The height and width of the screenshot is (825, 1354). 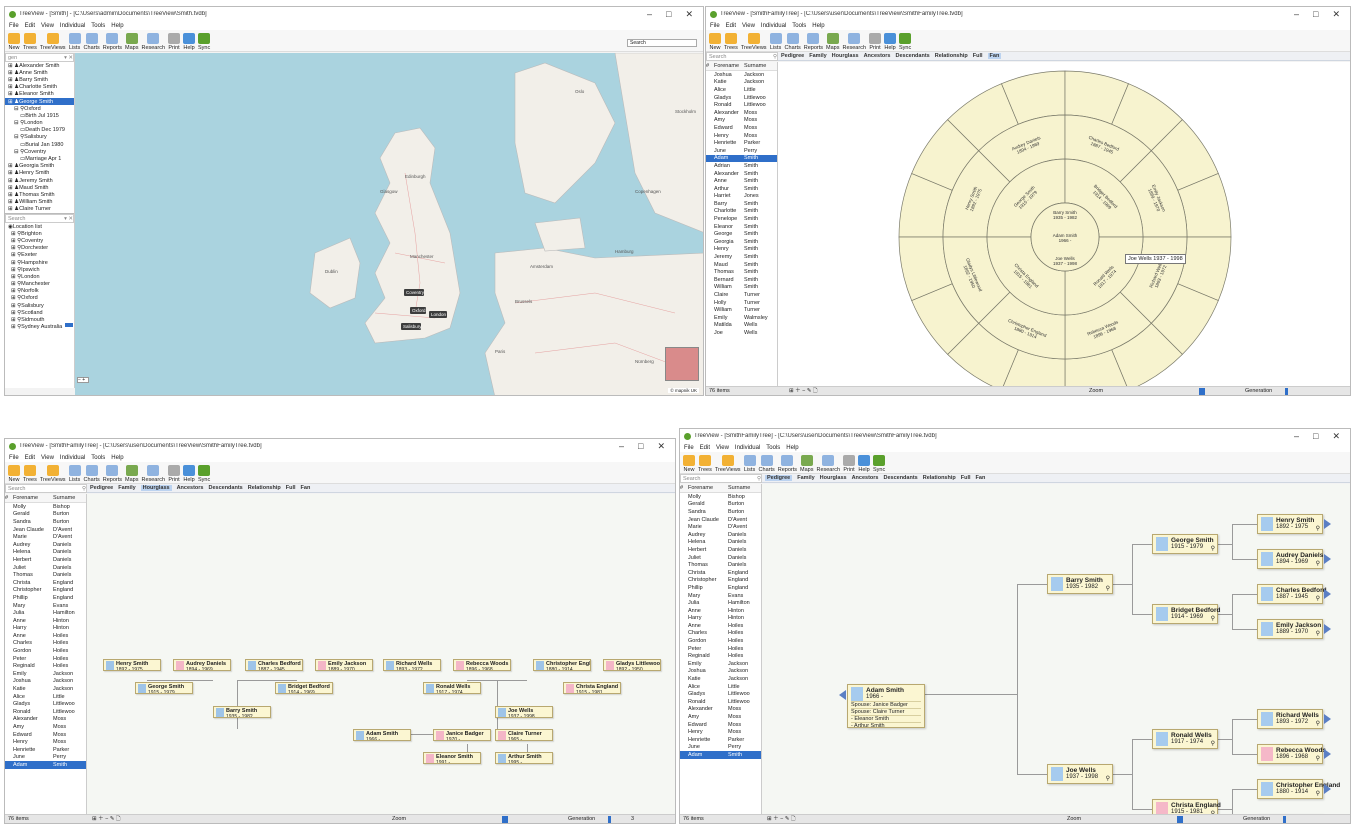 What do you see at coordinates (126, 488) in the screenshot?
I see `tab-family: Family` at bounding box center [126, 488].